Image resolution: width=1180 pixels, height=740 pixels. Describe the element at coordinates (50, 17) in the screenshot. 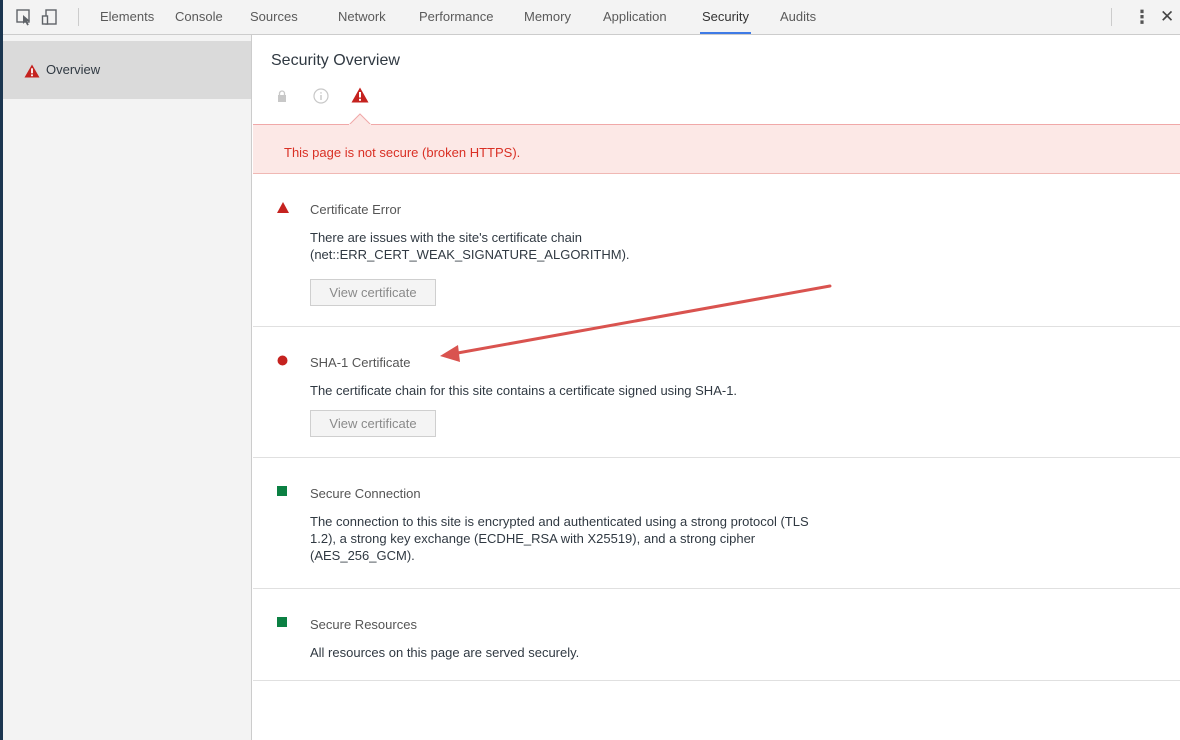

I see `device-toolbar-icon` at that location.